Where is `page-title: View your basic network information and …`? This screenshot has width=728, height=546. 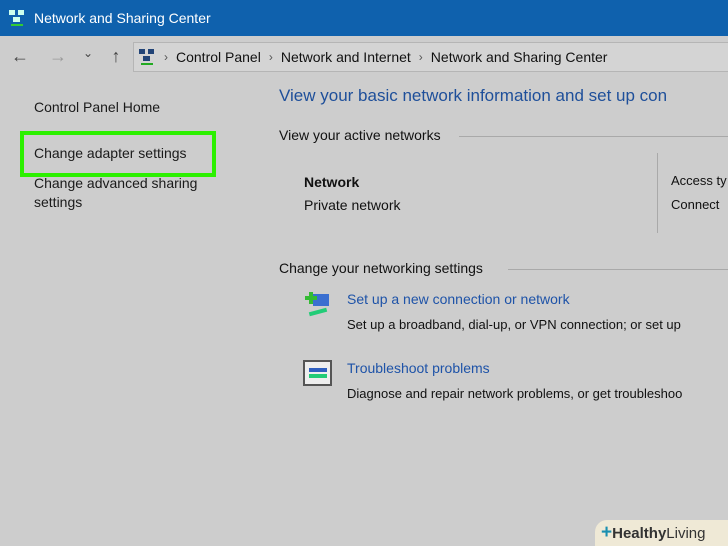
page-title: View your basic network information and … is located at coordinates (473, 95).